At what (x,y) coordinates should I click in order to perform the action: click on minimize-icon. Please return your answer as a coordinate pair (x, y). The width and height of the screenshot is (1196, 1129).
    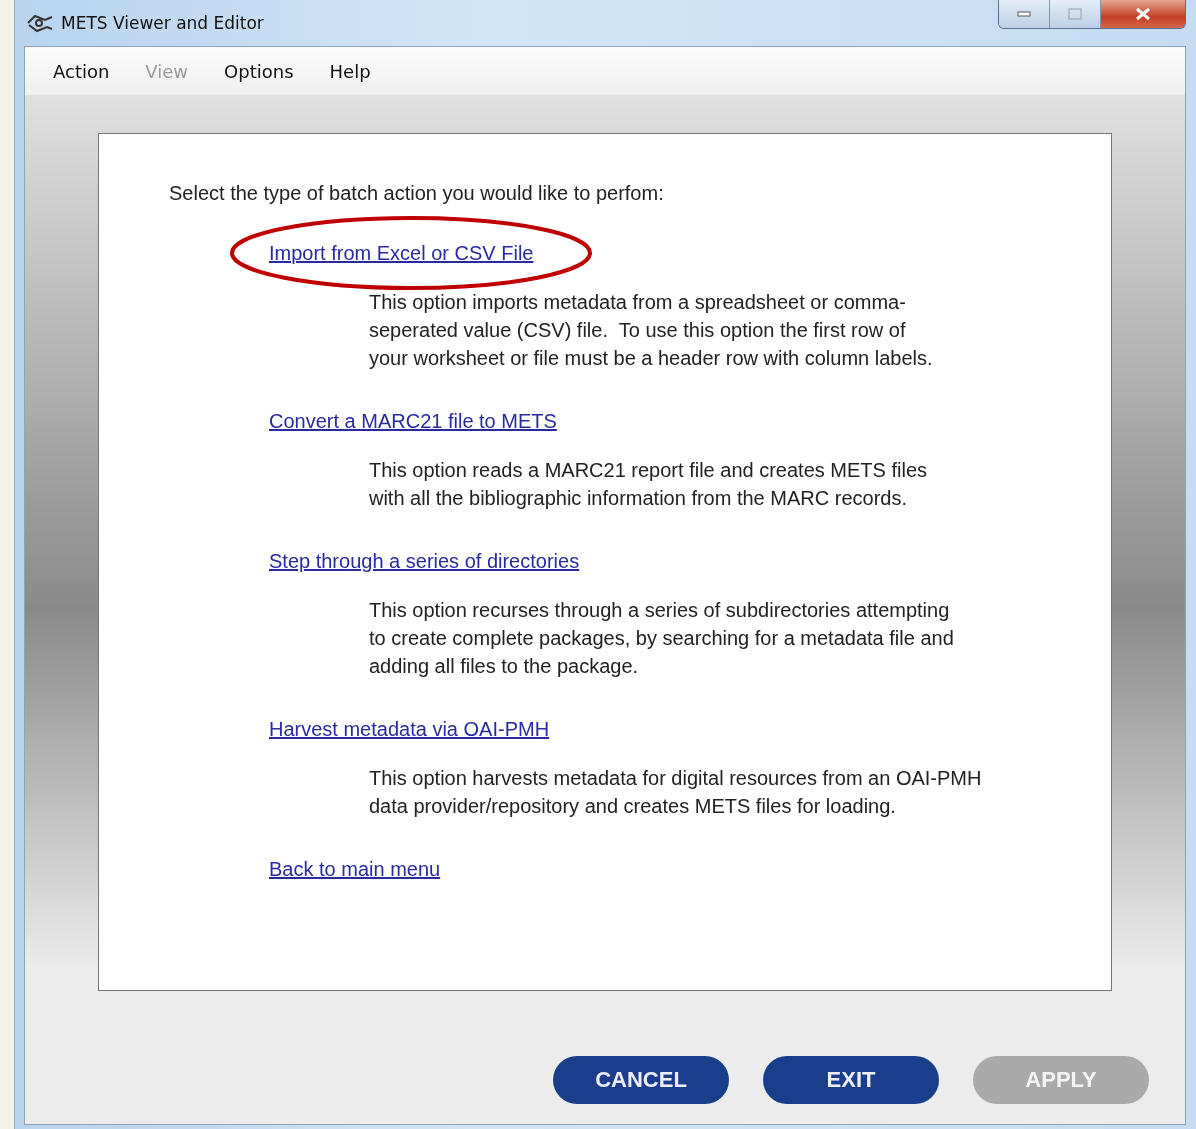
    Looking at the image, I should click on (1024, 14).